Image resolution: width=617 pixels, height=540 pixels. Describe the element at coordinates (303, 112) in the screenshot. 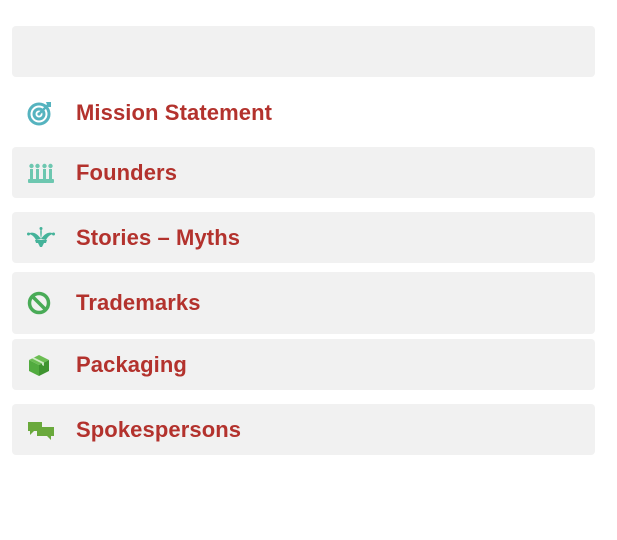

I see `menu-item-mission-statement: Mission Statement` at that location.